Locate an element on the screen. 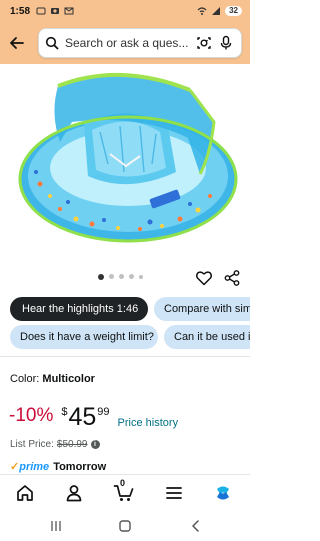 The height and width of the screenshot is (541, 320). voice-search-button is located at coordinates (226, 43).